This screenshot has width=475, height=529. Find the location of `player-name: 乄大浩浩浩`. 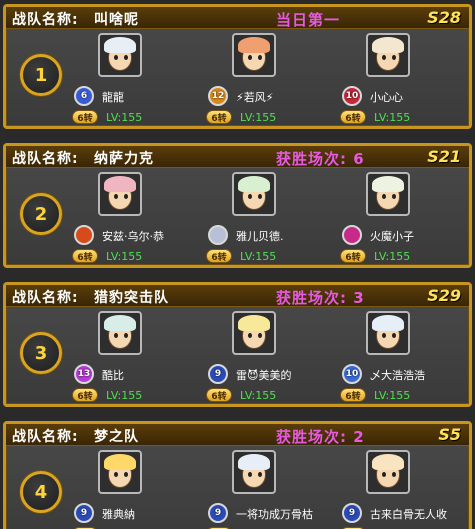

player-name: 乄大浩浩浩 is located at coordinates (397, 375).